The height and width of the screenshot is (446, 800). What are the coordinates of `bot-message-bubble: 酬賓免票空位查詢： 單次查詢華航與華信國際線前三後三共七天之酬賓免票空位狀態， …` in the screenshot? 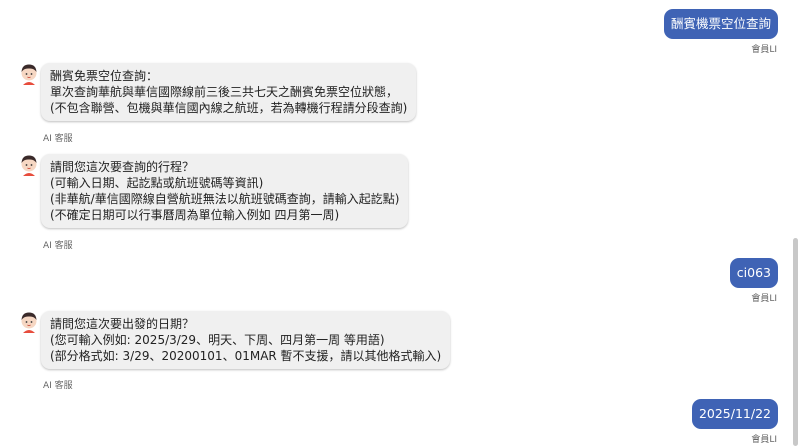 It's located at (229, 92).